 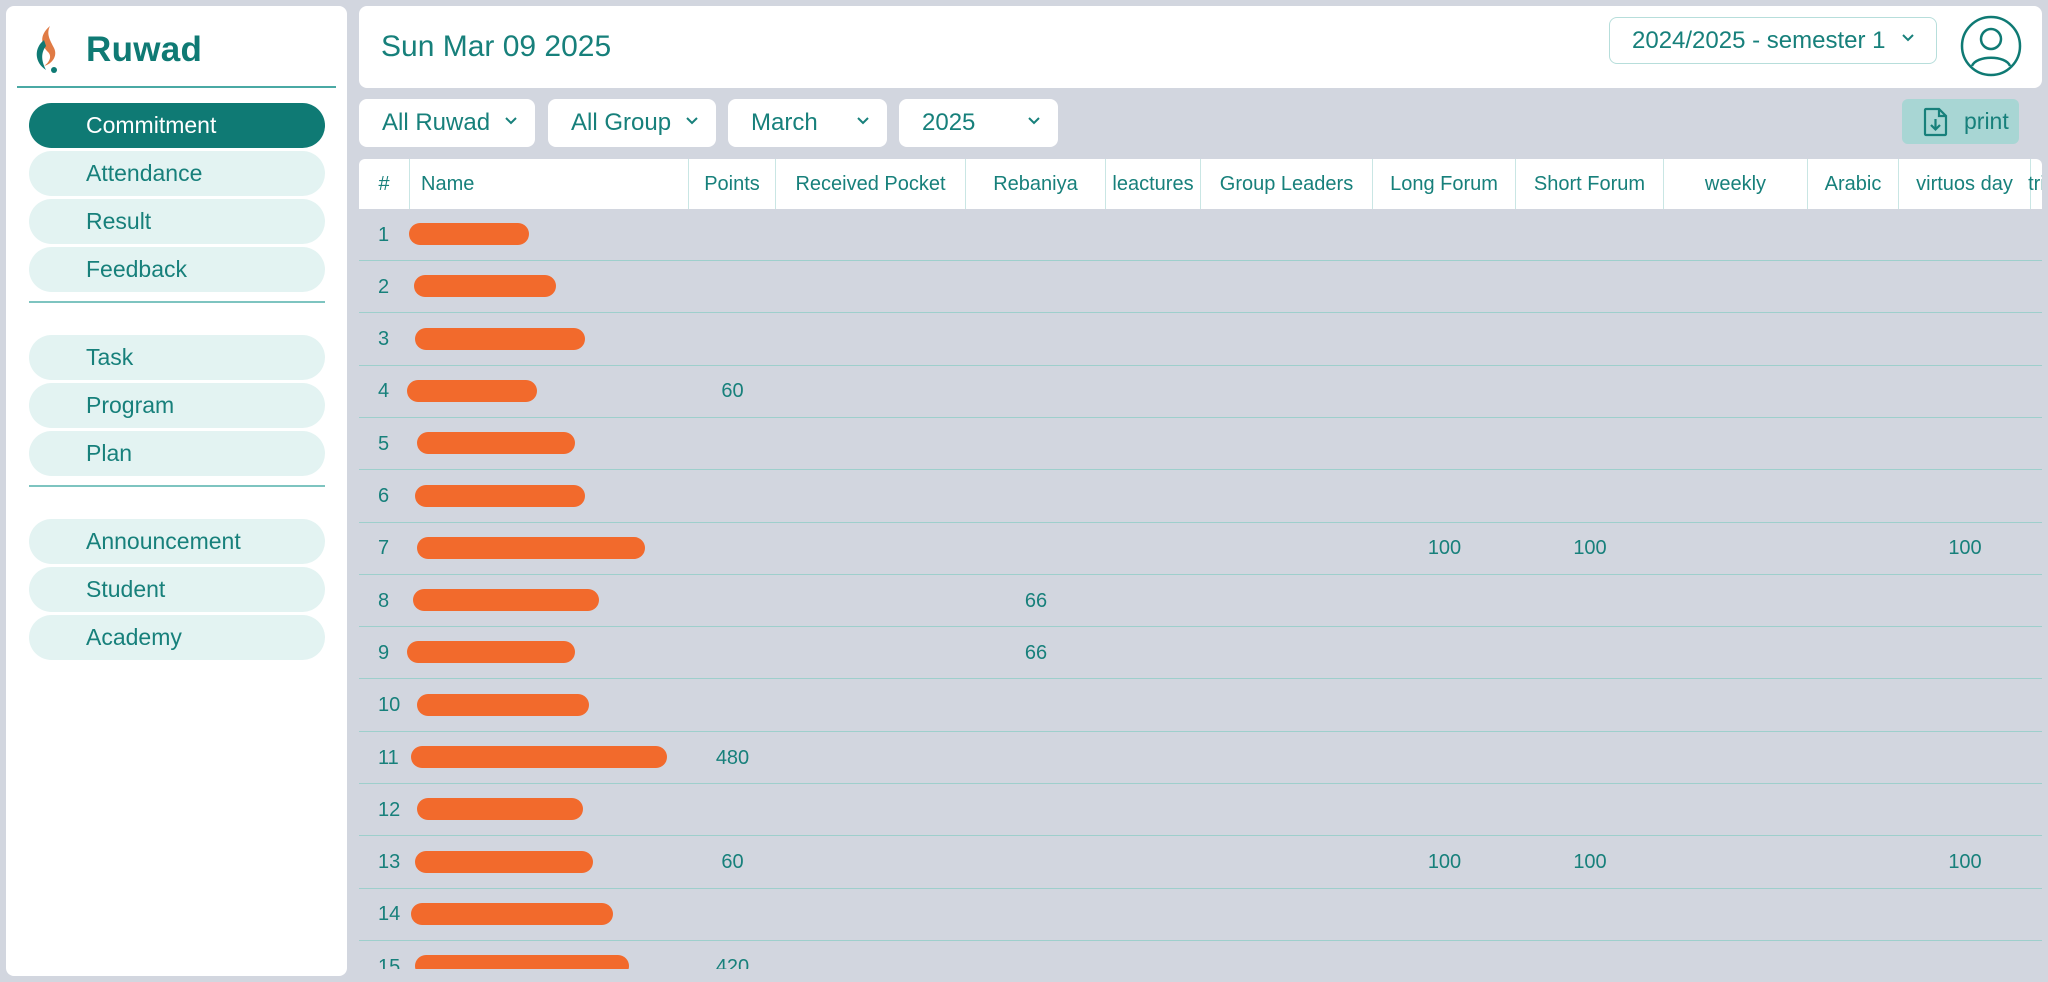 I want to click on sidebar-item-label: Student, so click(x=126, y=589).